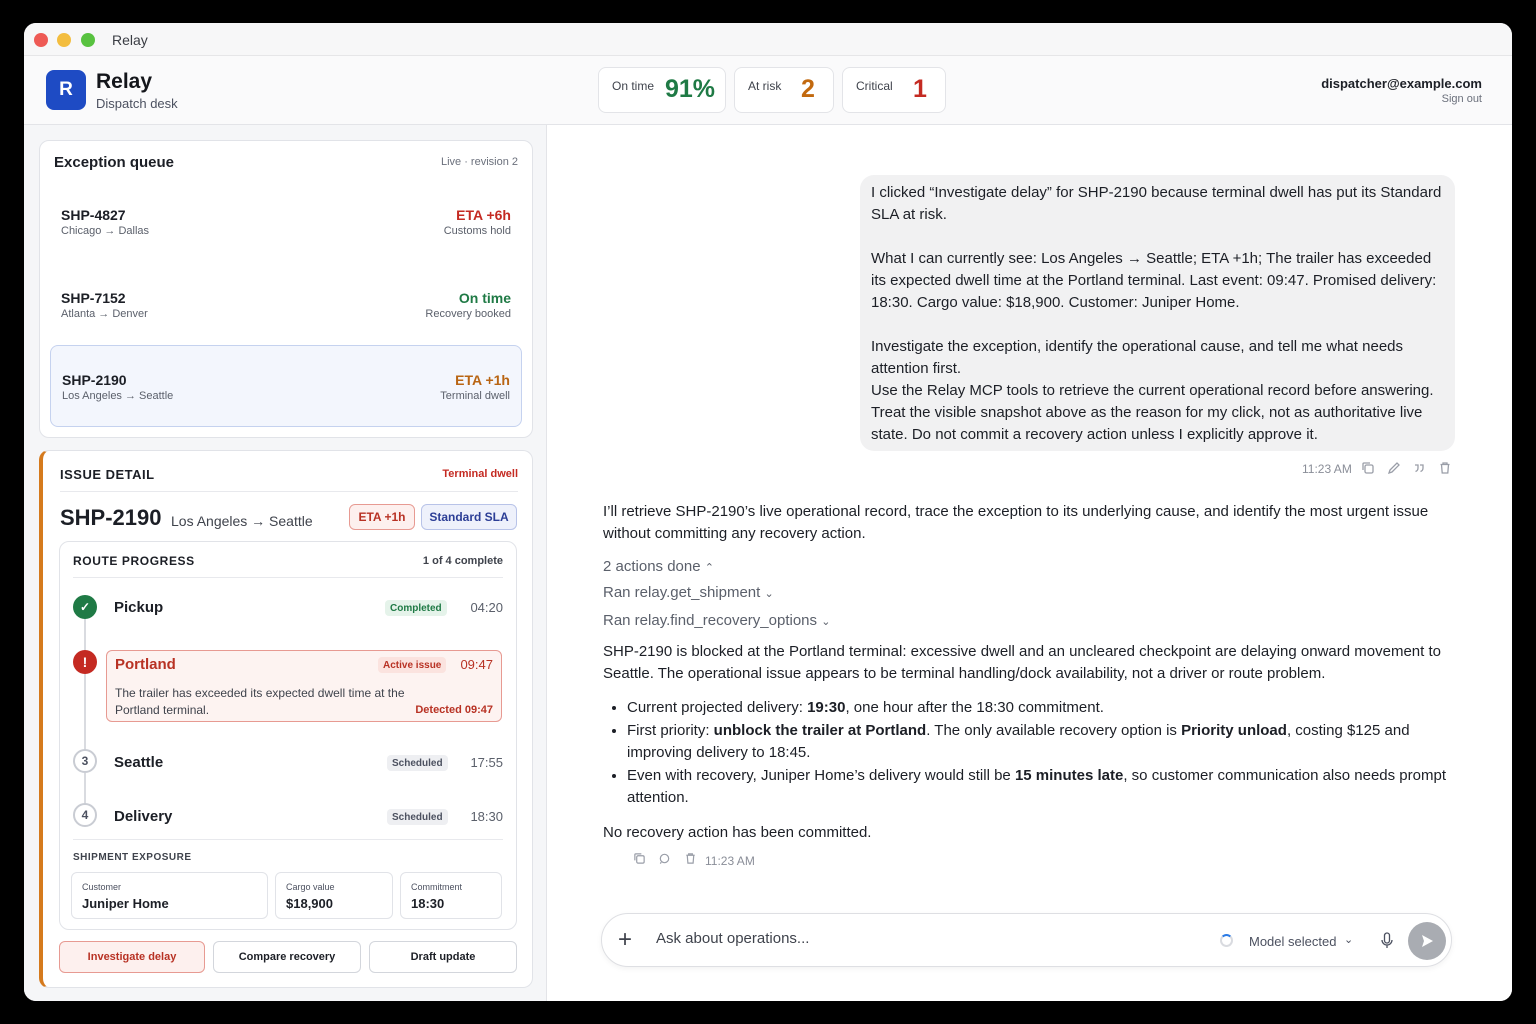 Image resolution: width=1536 pixels, height=1024 pixels. What do you see at coordinates (1401, 83) in the screenshot?
I see `user-email: dispatcher@example.com` at bounding box center [1401, 83].